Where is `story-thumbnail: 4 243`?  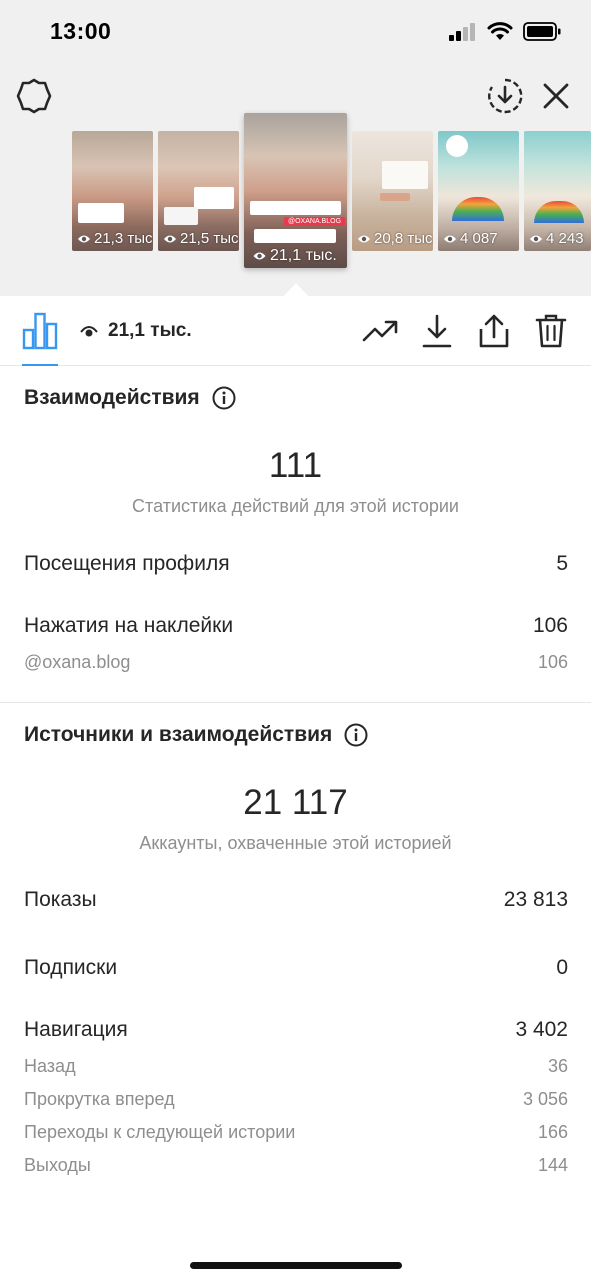 story-thumbnail: 4 243 is located at coordinates (557, 191).